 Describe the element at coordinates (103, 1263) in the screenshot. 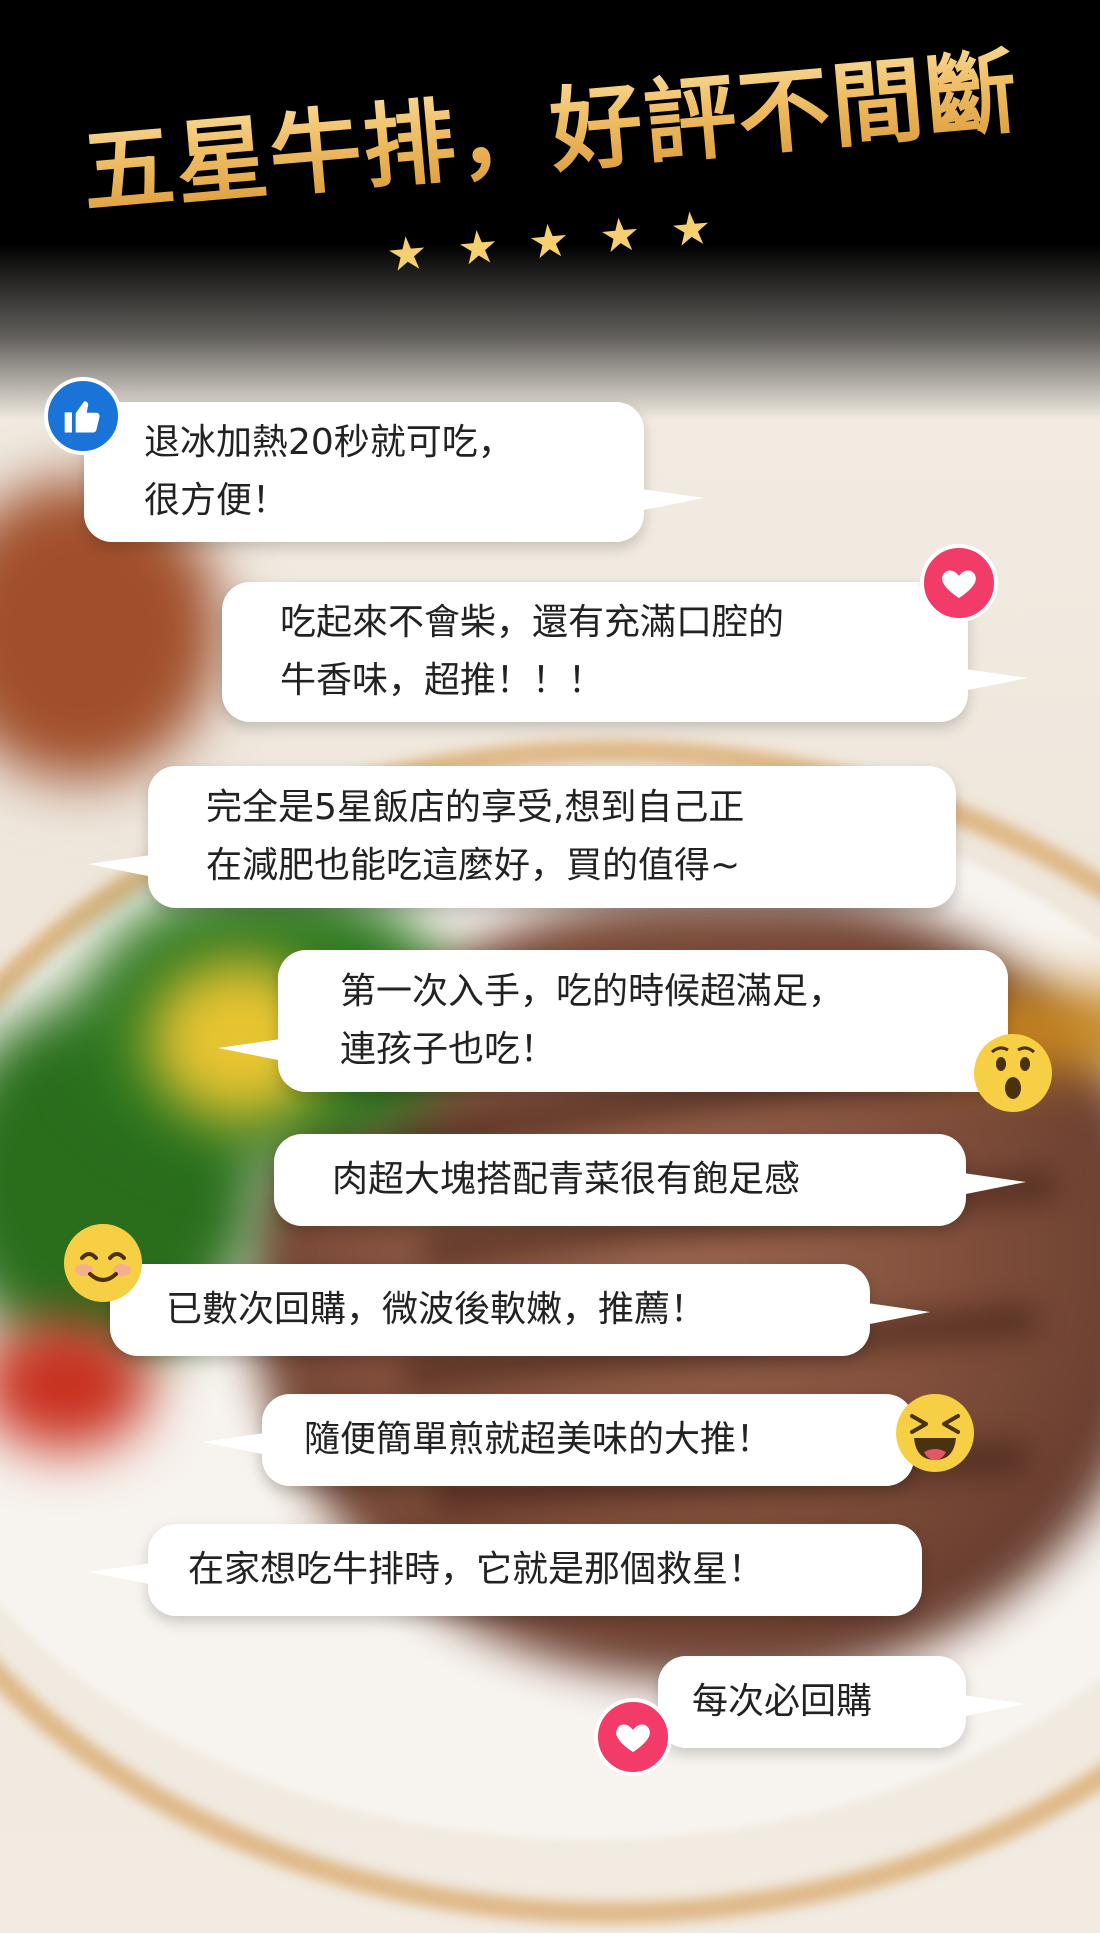

I see `smiling-face-icon` at that location.